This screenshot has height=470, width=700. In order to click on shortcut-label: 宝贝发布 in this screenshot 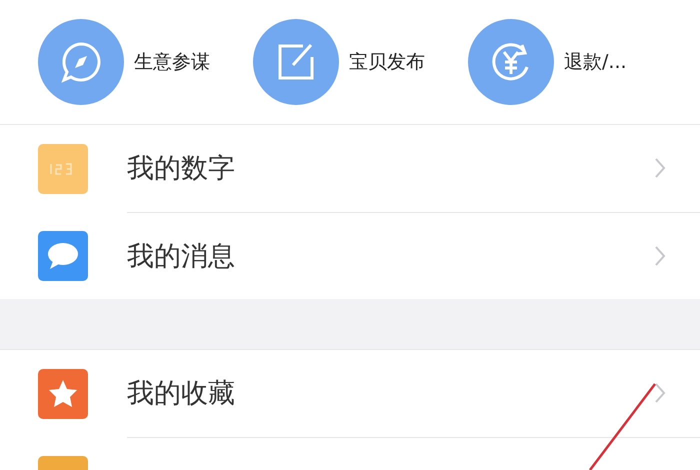, I will do `click(387, 62)`.